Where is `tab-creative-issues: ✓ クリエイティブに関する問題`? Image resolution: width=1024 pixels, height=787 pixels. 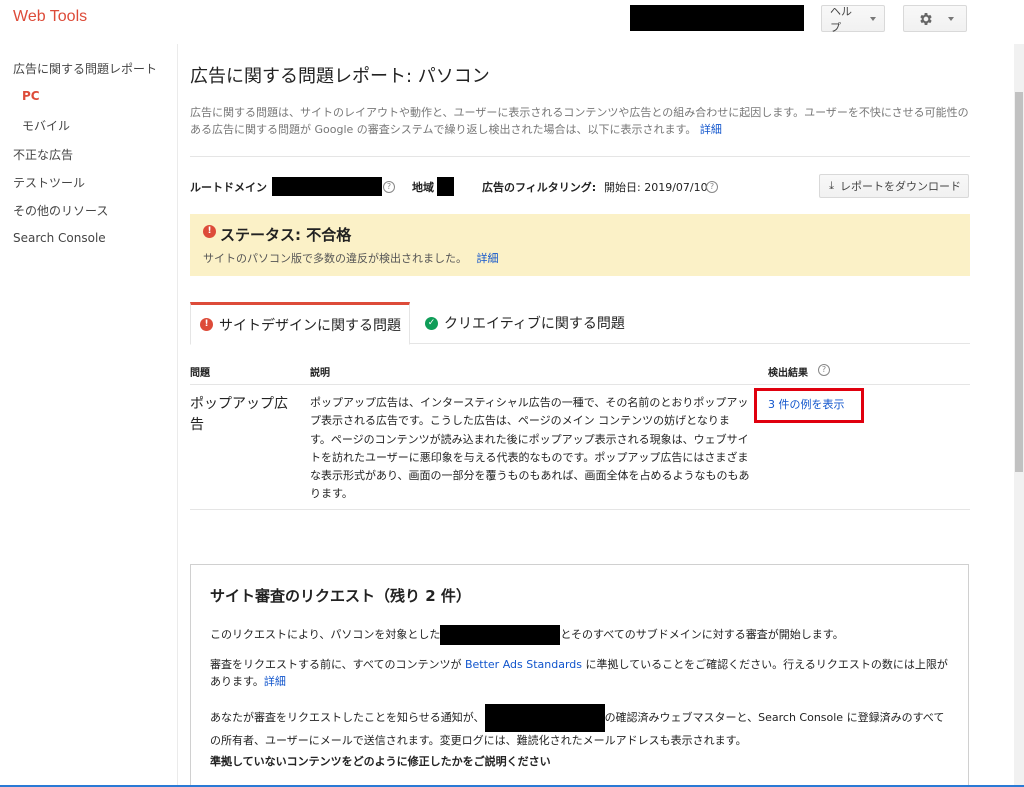
tab-creative-issues: ✓ クリエイティブに関する問題 is located at coordinates (525, 323).